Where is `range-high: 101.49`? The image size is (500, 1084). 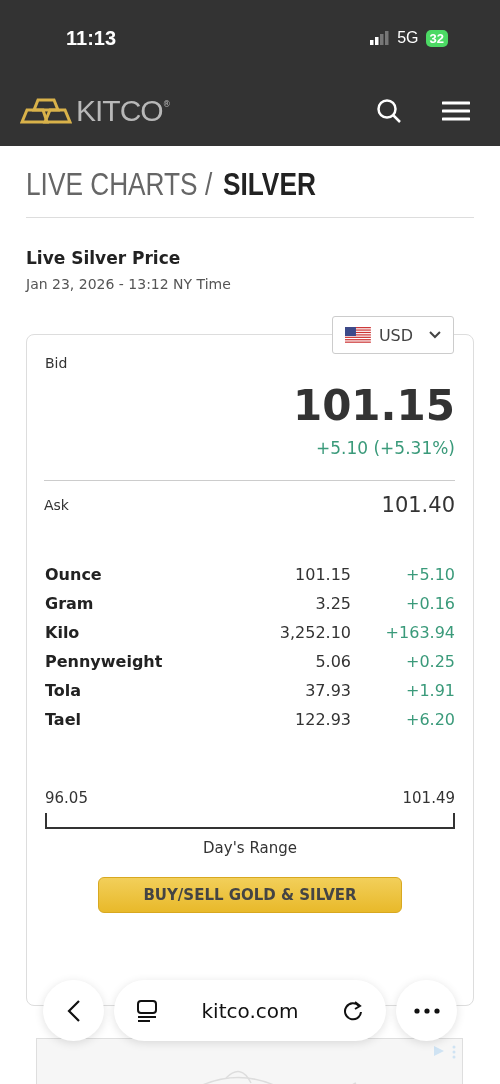
range-high: 101.49 is located at coordinates (428, 798).